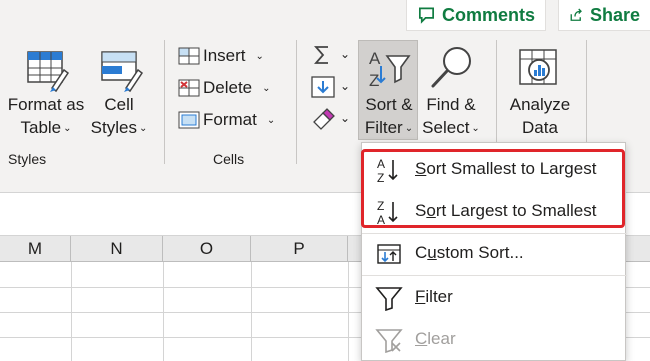 This screenshot has width=650, height=361. Describe the element at coordinates (389, 254) in the screenshot. I see `custom-sort-icon` at that location.